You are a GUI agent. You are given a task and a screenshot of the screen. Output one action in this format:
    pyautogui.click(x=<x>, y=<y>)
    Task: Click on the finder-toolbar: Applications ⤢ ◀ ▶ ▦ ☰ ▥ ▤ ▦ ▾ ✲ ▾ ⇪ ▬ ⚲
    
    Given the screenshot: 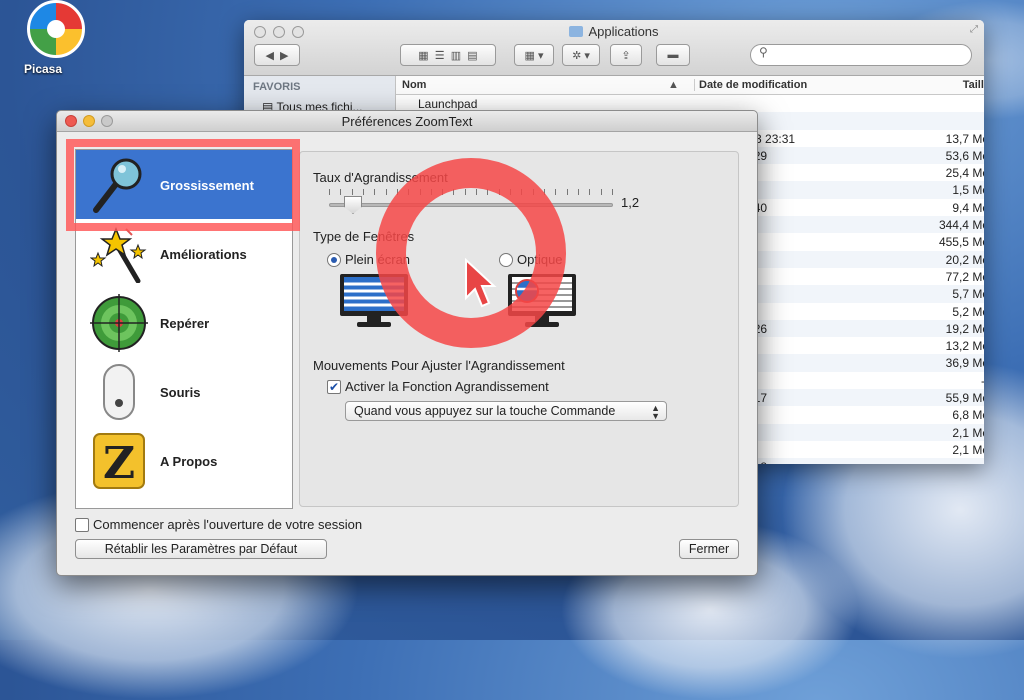 What is the action you would take?
    pyautogui.click(x=614, y=48)
    